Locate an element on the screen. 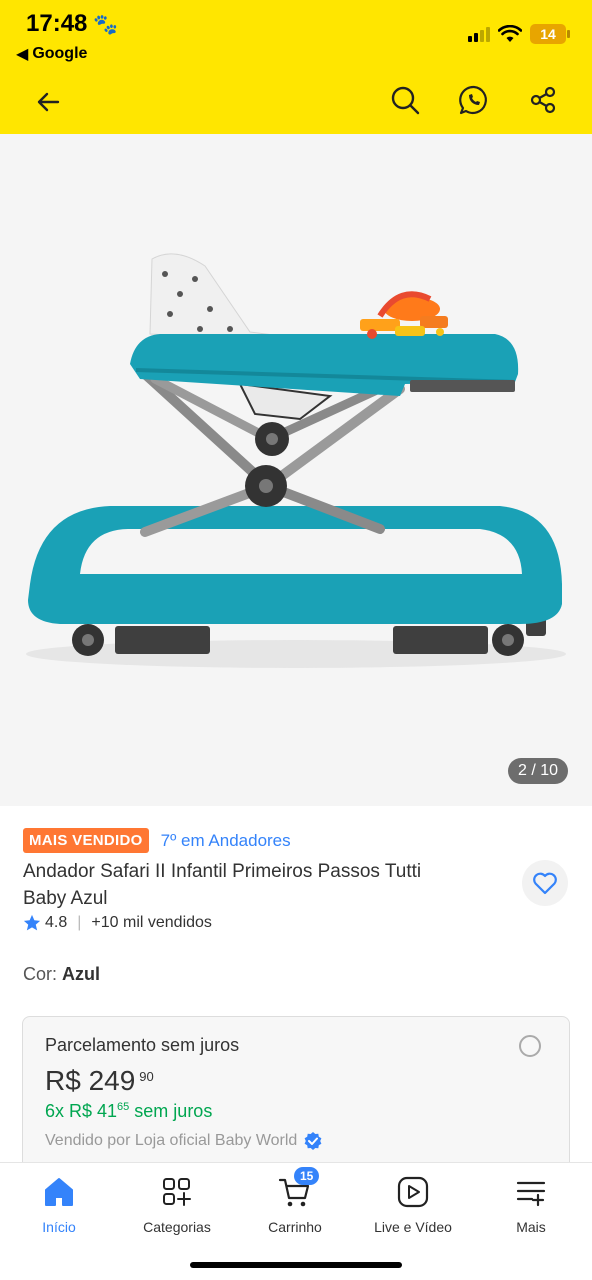 This screenshot has width=592, height=1280. back-to-app-link: ◀ Google is located at coordinates (51, 54).